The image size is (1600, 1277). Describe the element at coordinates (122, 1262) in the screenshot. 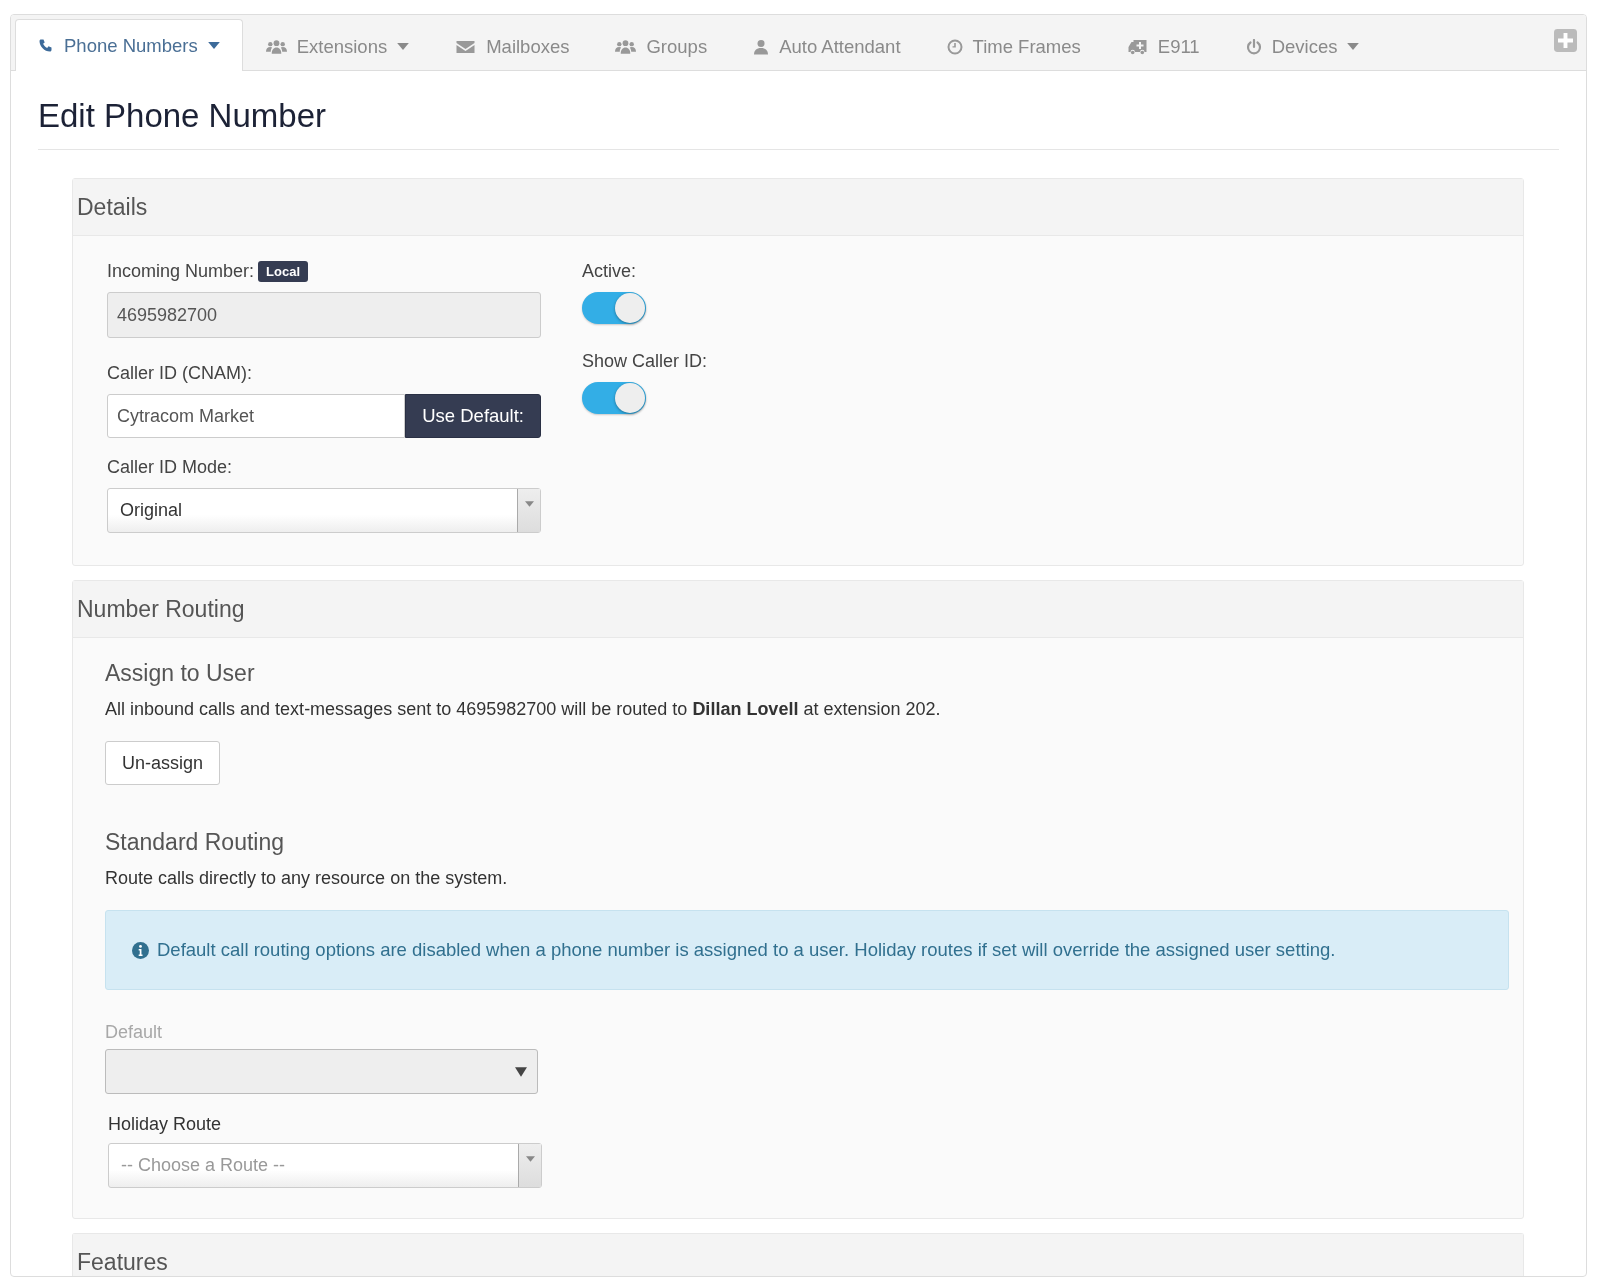

I see `panel-title: Features` at that location.